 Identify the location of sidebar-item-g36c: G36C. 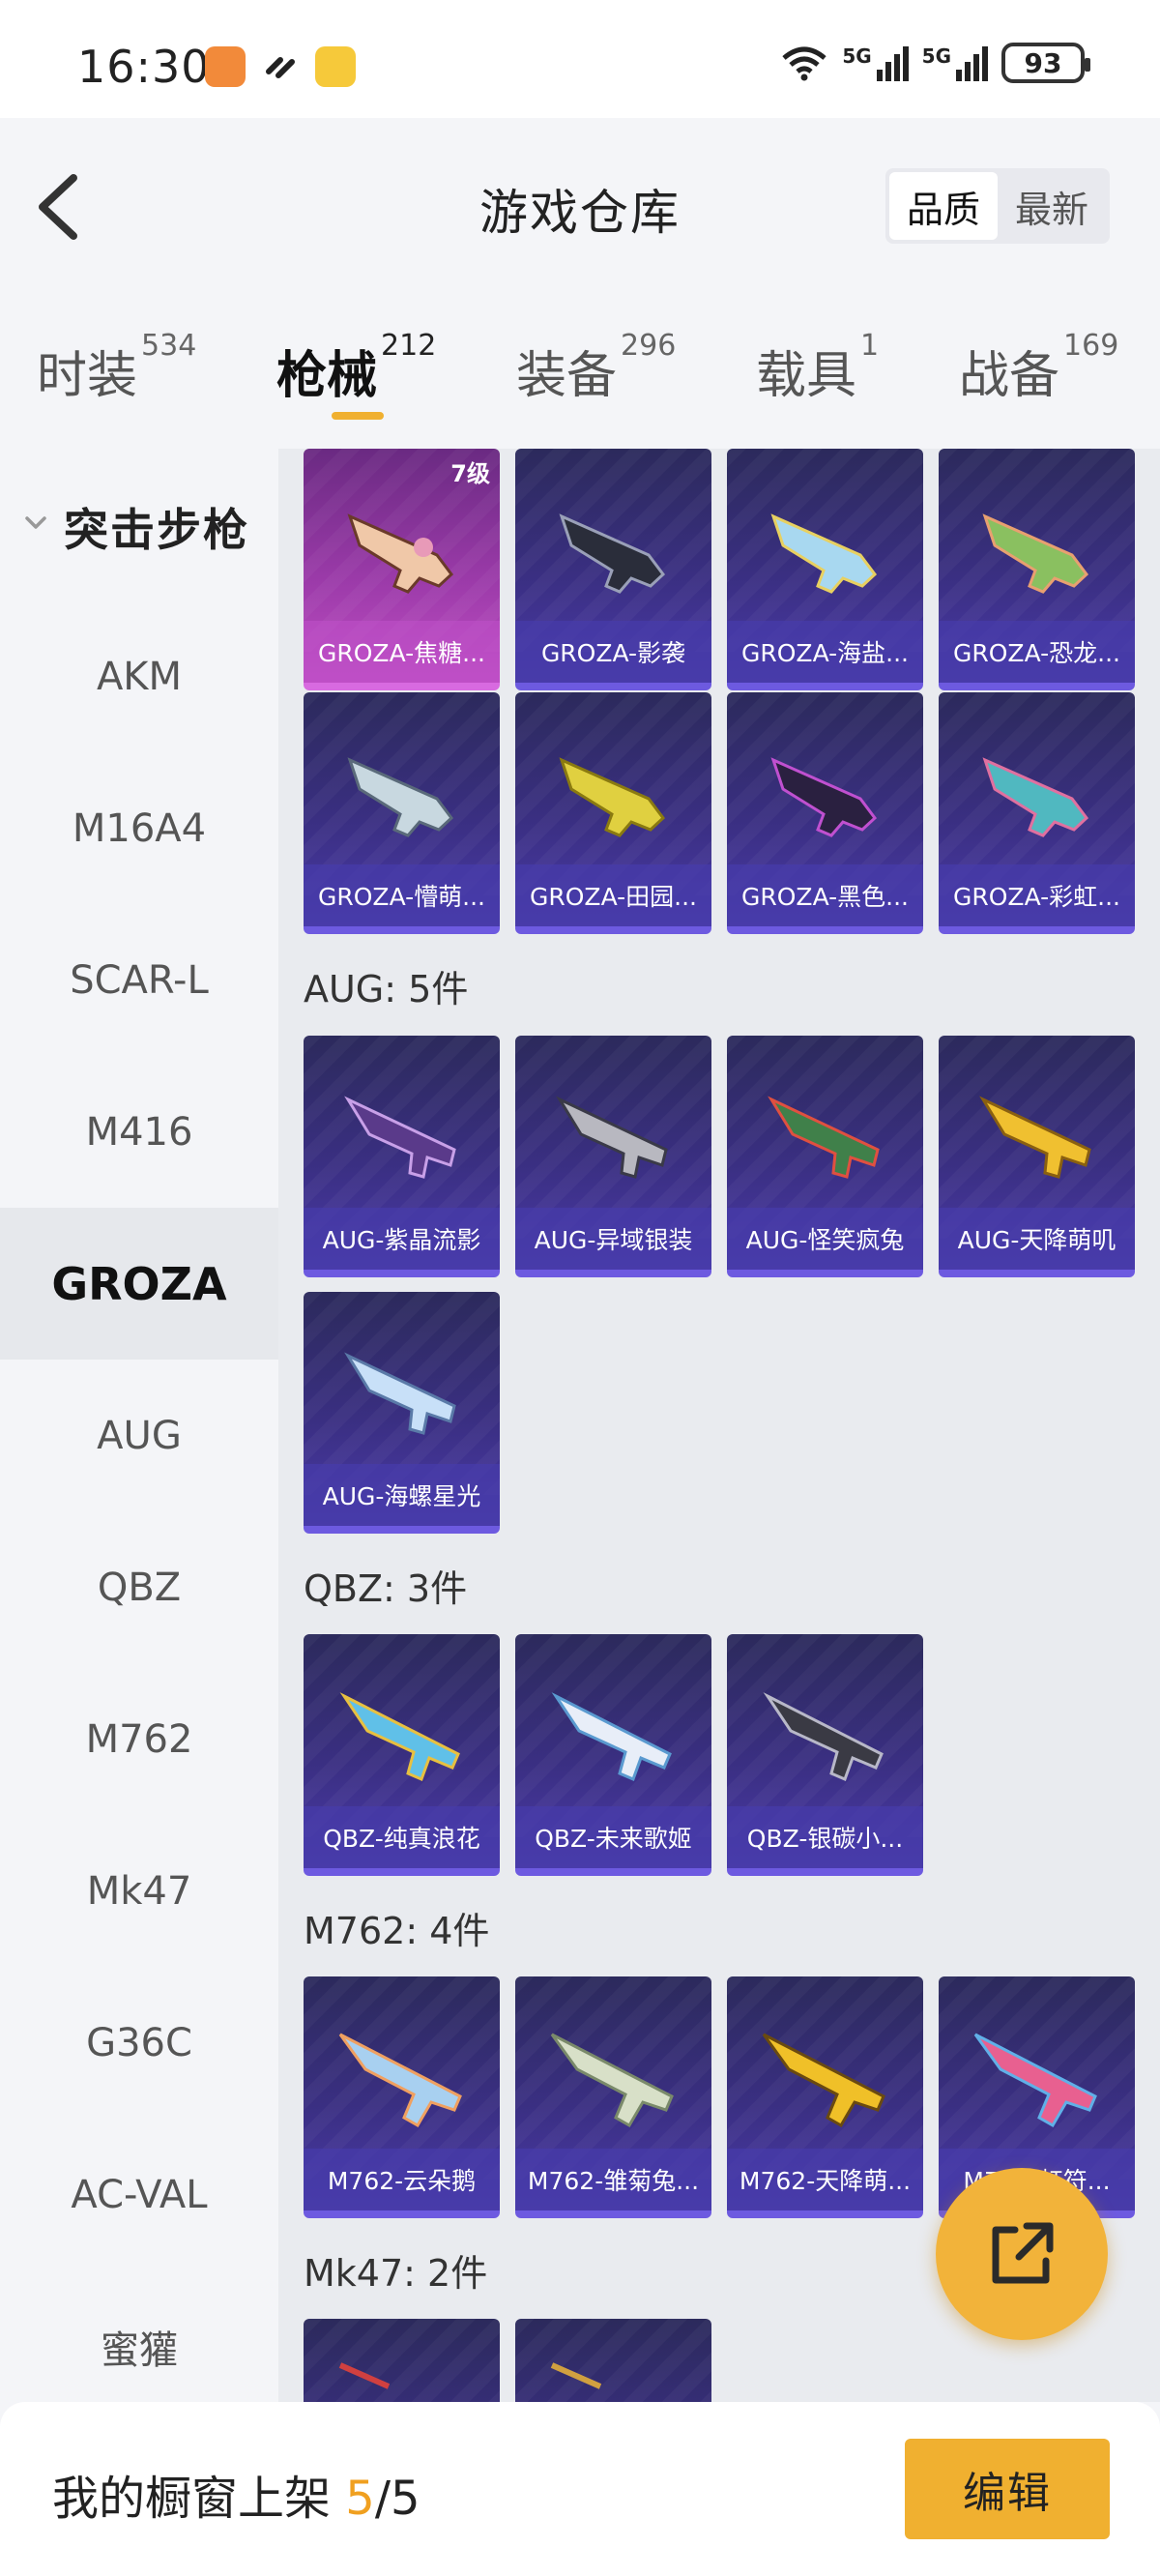
(139, 2043).